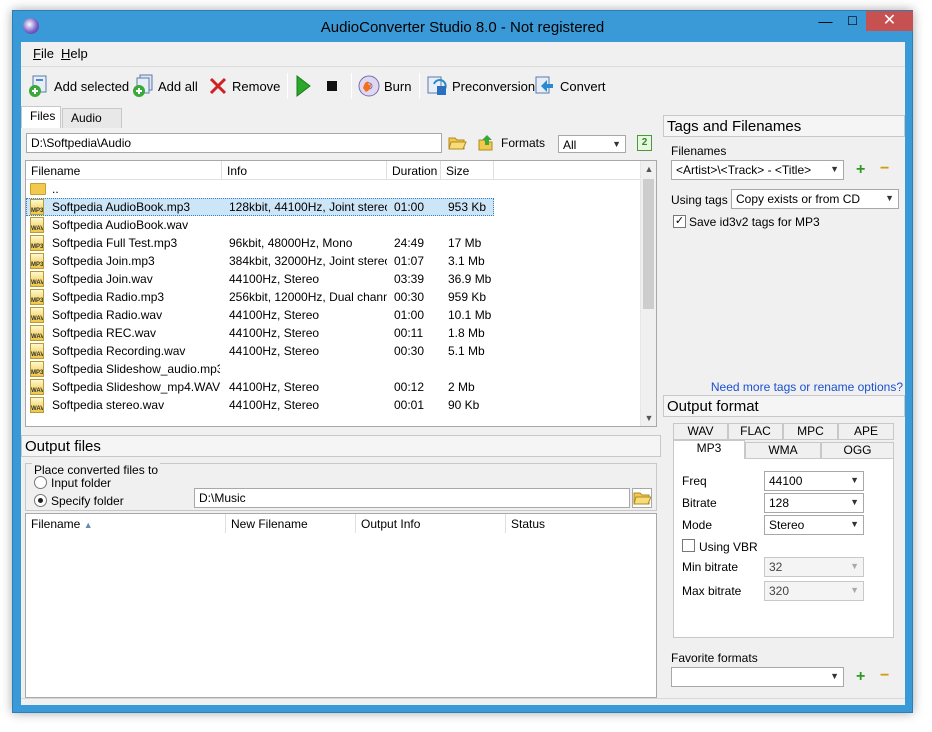  Describe the element at coordinates (234, 143) in the screenshot. I see `path-input: D:\Softpedia\Audio` at that location.